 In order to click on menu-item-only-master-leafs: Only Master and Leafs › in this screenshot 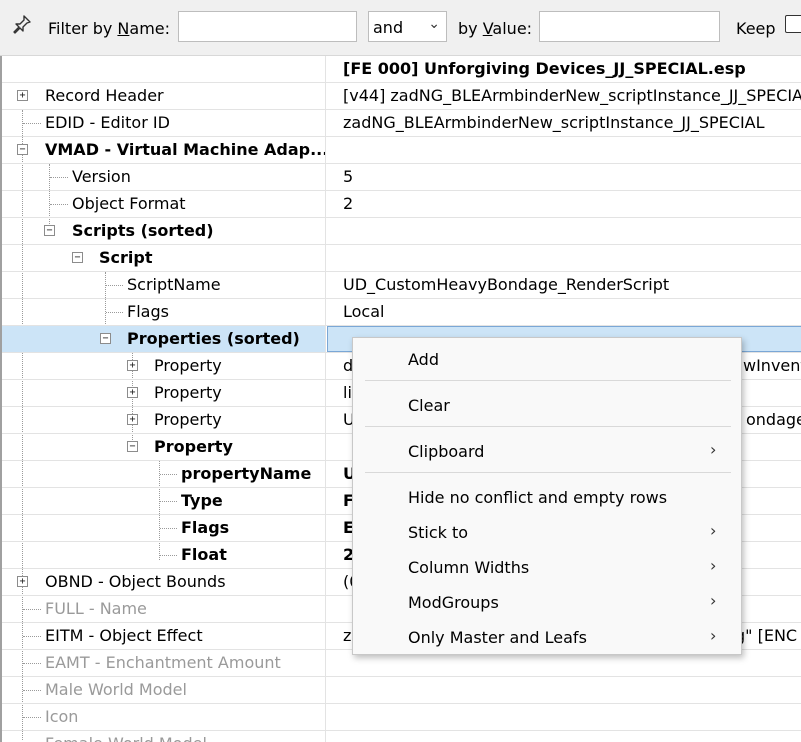, I will do `click(547, 637)`.